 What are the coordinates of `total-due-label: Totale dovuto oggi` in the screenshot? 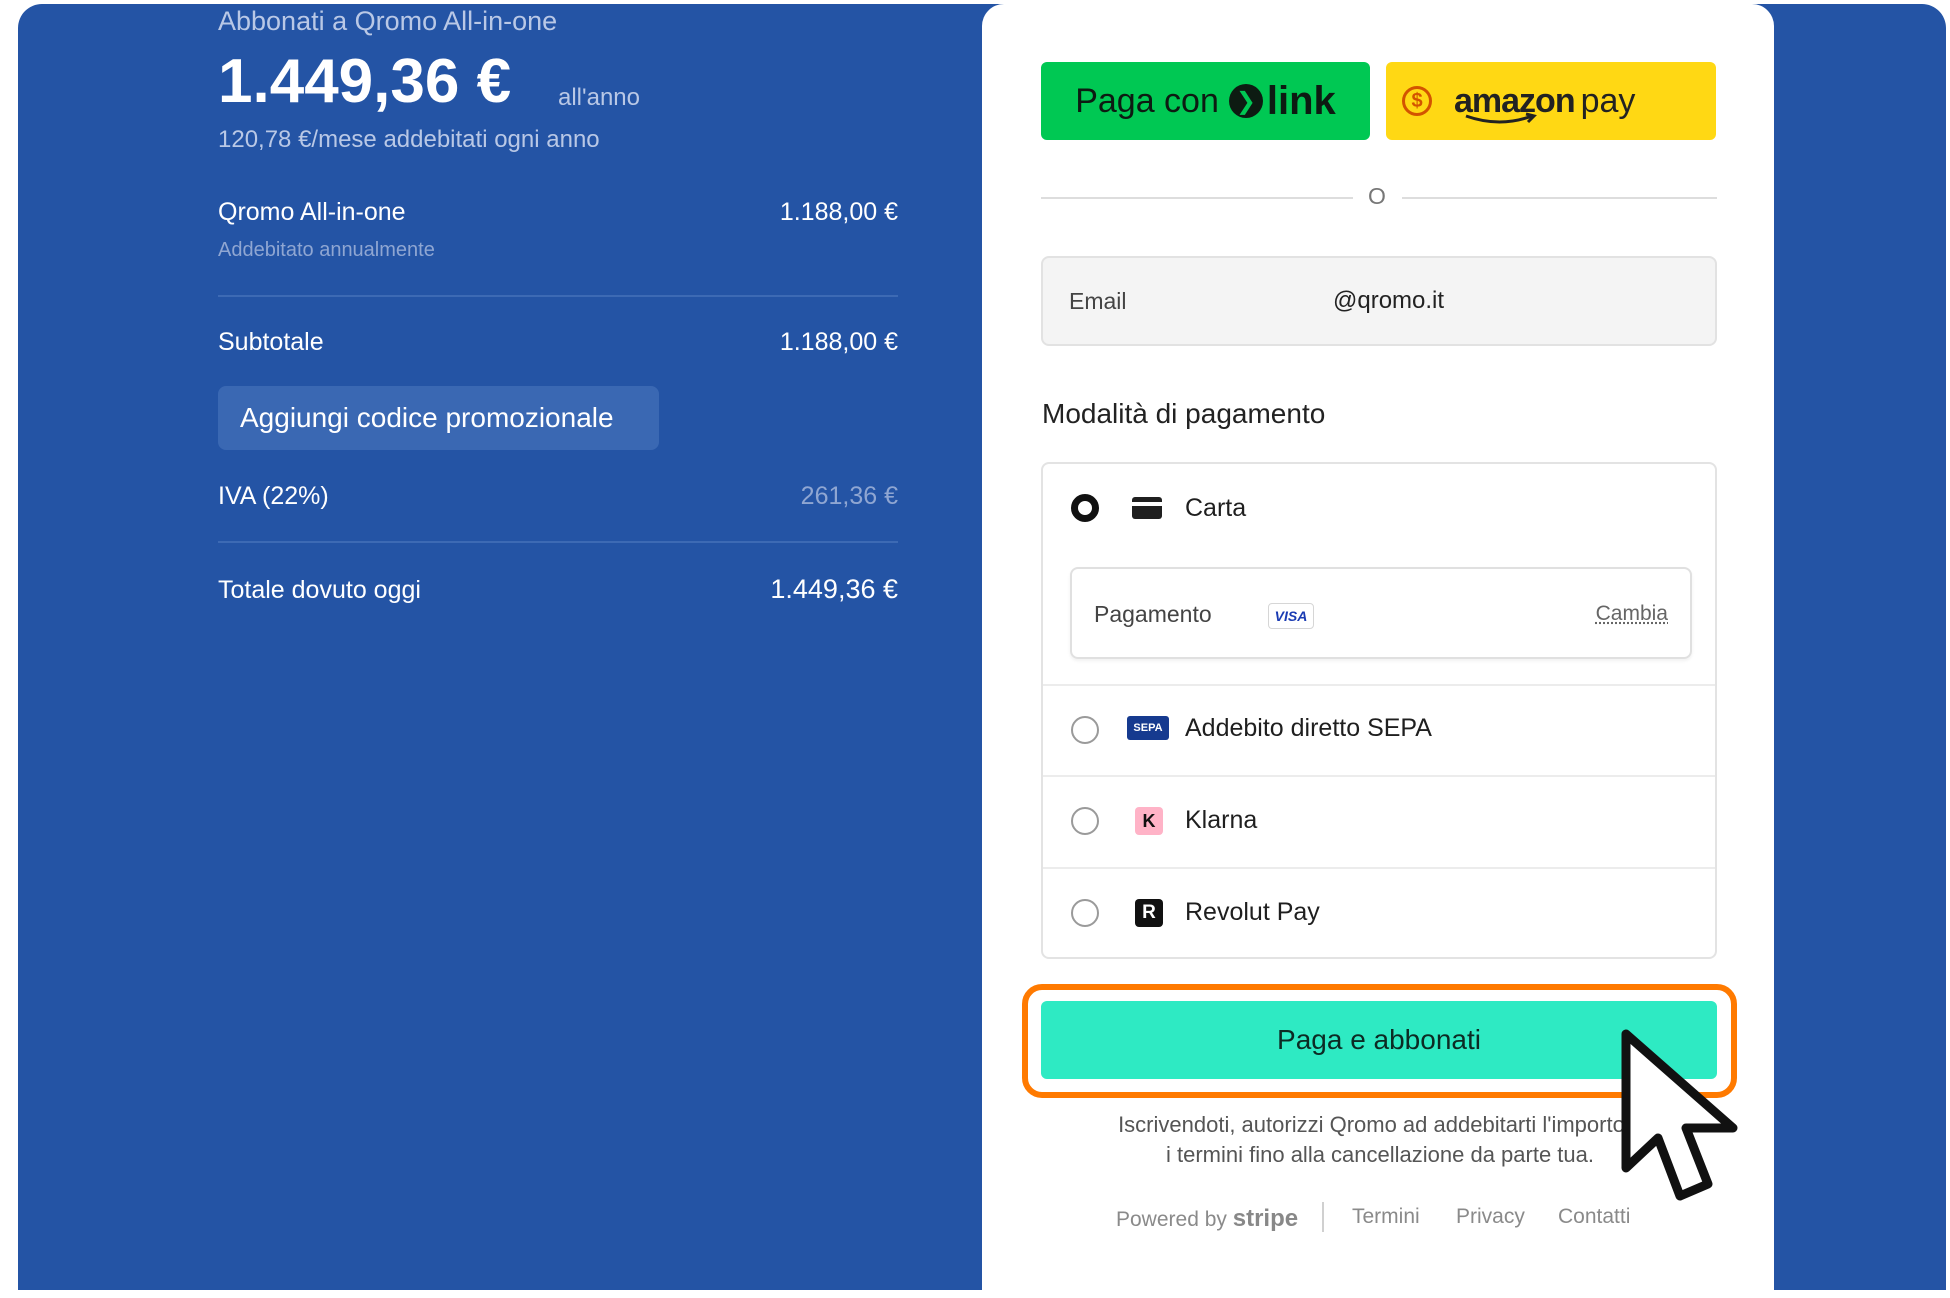 It's located at (319, 590).